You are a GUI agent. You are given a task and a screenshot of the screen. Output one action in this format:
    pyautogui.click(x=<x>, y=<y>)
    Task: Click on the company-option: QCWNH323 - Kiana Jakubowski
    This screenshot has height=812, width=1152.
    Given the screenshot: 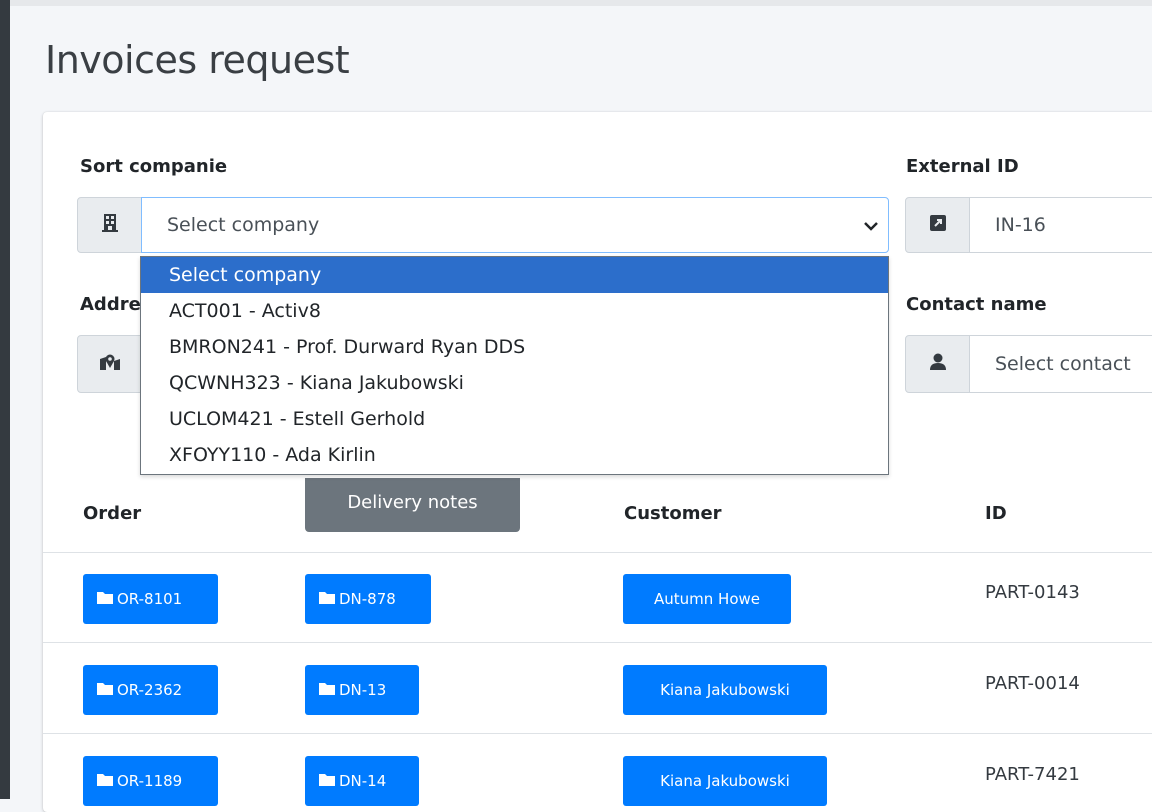 What is the action you would take?
    pyautogui.click(x=514, y=383)
    